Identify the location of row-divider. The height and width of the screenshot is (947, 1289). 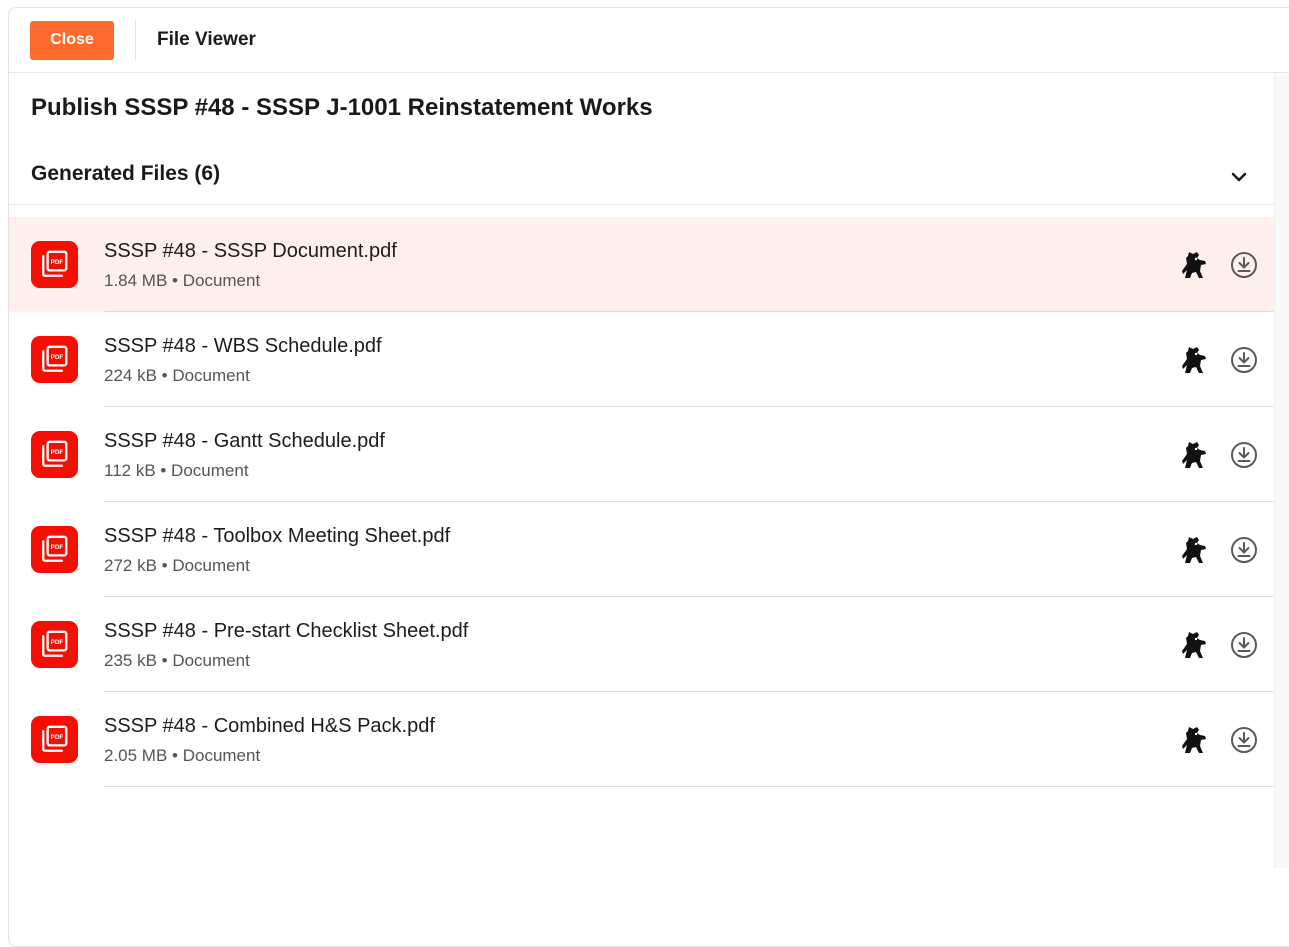
(689, 786).